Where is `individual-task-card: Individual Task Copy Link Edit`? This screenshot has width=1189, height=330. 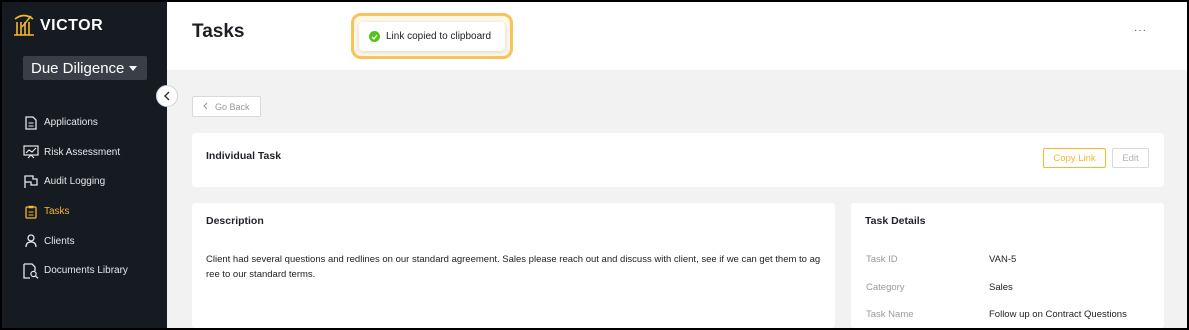 individual-task-card: Individual Task Copy Link Edit is located at coordinates (678, 160).